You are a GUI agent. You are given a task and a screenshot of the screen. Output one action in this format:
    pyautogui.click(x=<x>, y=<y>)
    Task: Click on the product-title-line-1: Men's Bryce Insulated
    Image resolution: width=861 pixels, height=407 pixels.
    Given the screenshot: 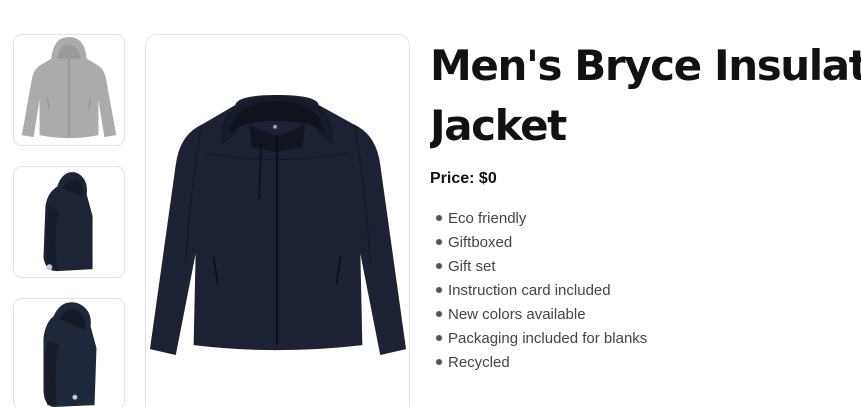 What is the action you would take?
    pyautogui.click(x=645, y=65)
    